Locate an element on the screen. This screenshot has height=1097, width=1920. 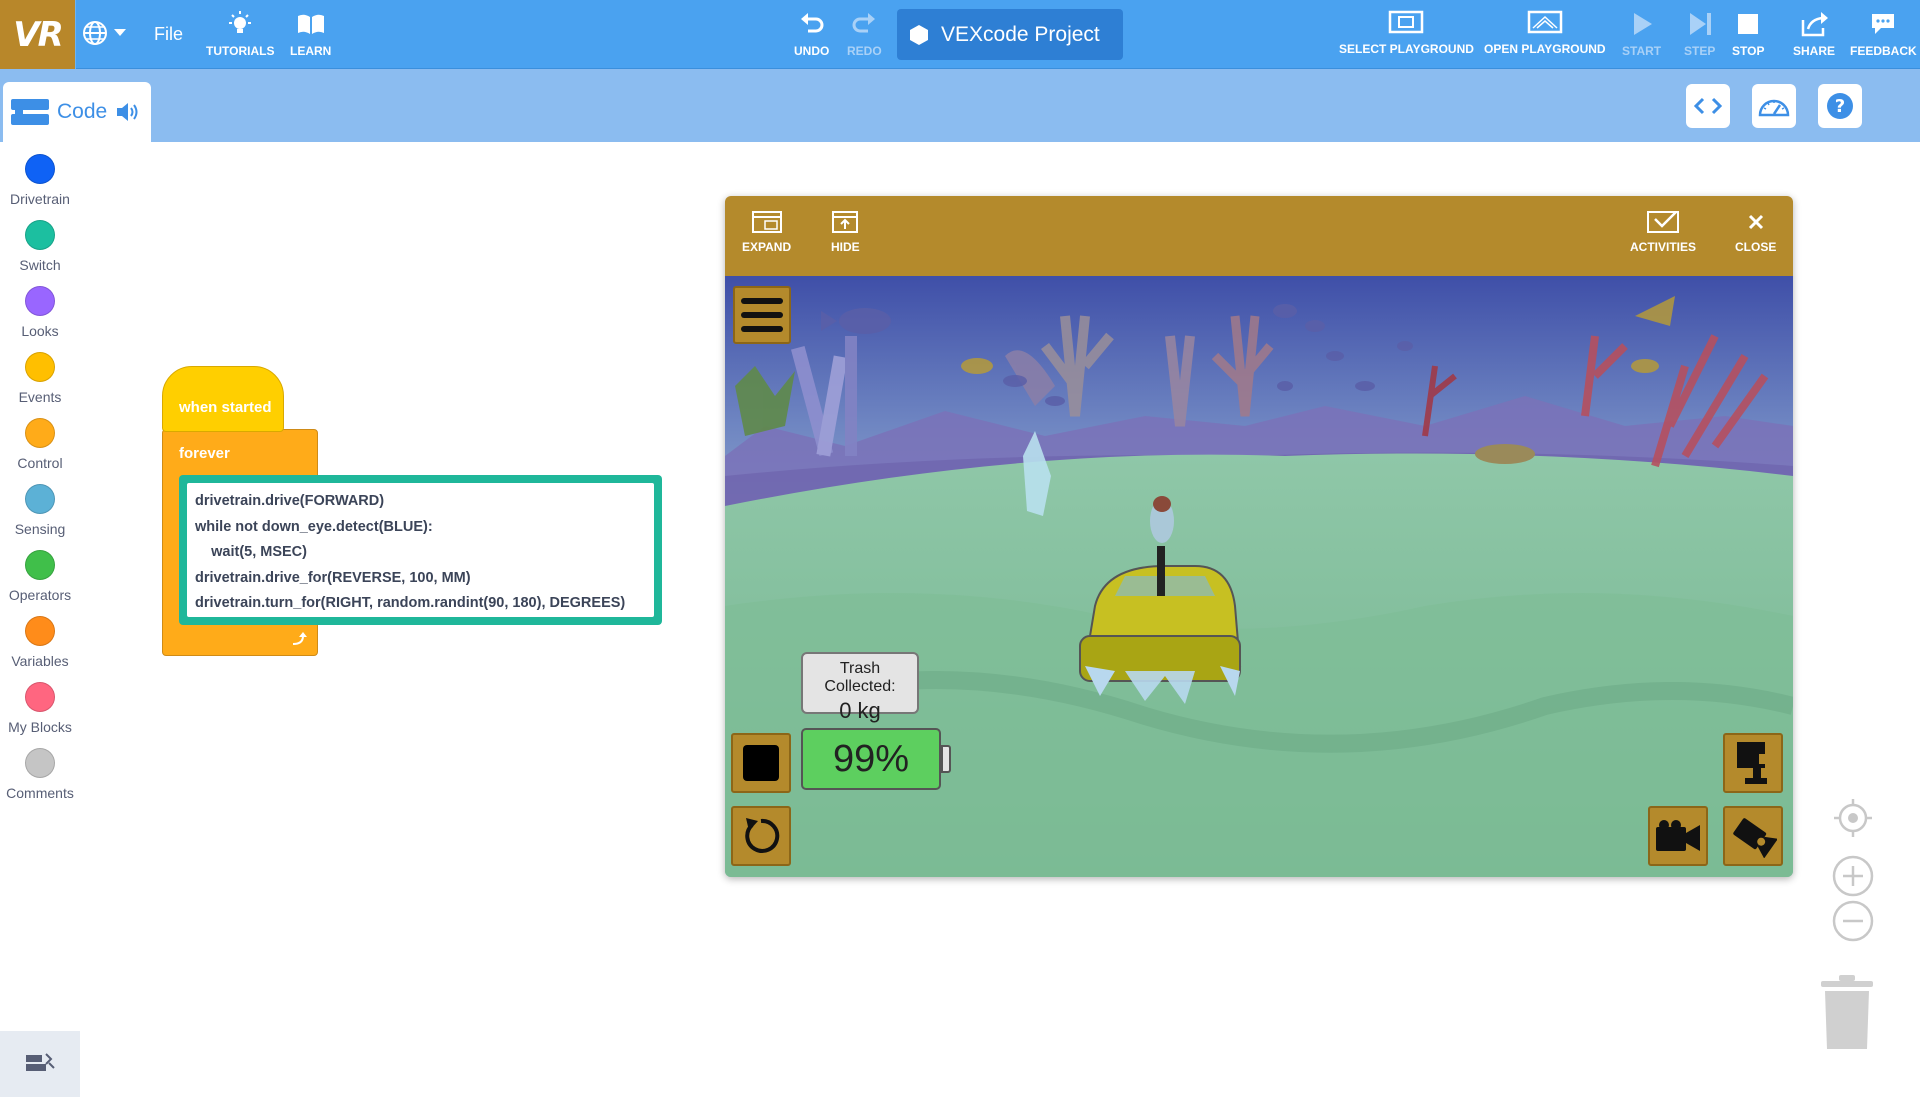
play-icon is located at coordinates (1642, 24).